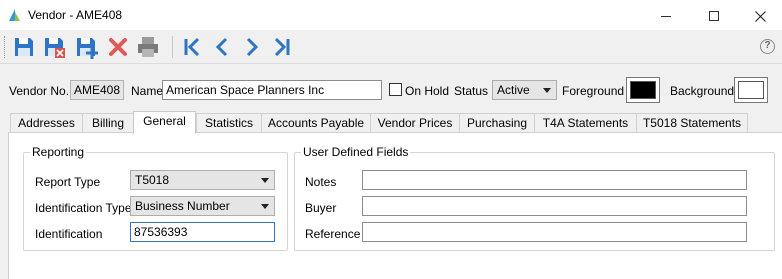 Image resolution: width=782 pixels, height=279 pixels. I want to click on tab-vendor-prices: Vendor Prices, so click(415, 123).